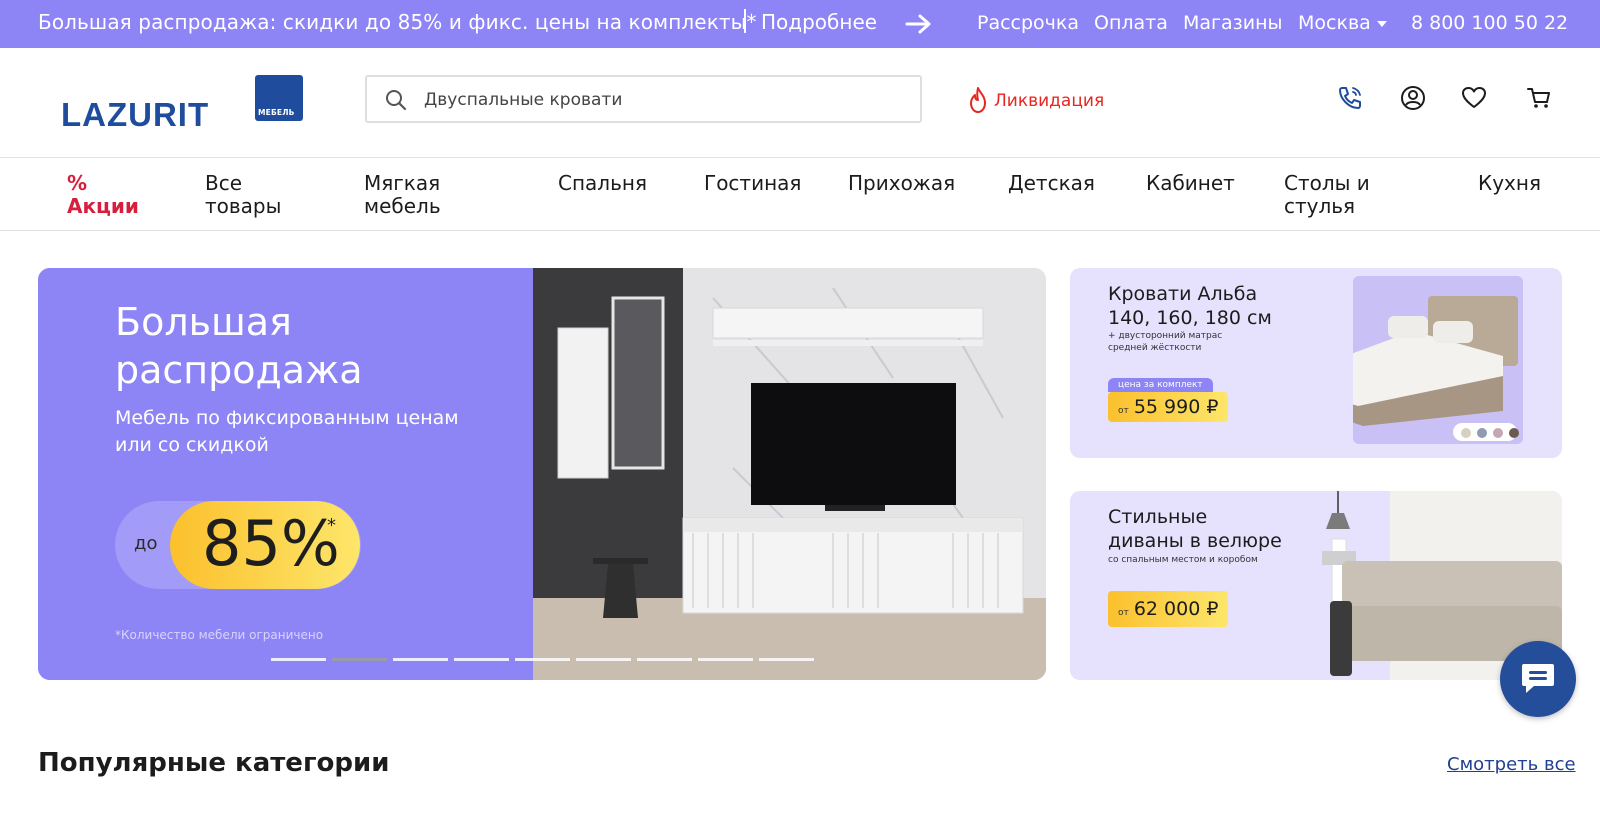  Describe the element at coordinates (1051, 183) in the screenshot. I see `nav-item-kids: Детская` at that location.